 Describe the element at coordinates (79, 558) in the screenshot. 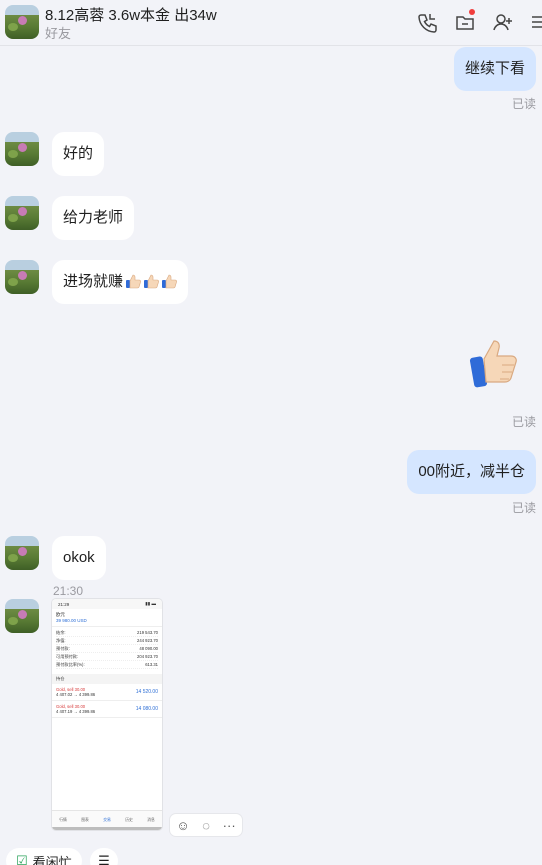

I see `message-bubble-incoming: okok` at that location.